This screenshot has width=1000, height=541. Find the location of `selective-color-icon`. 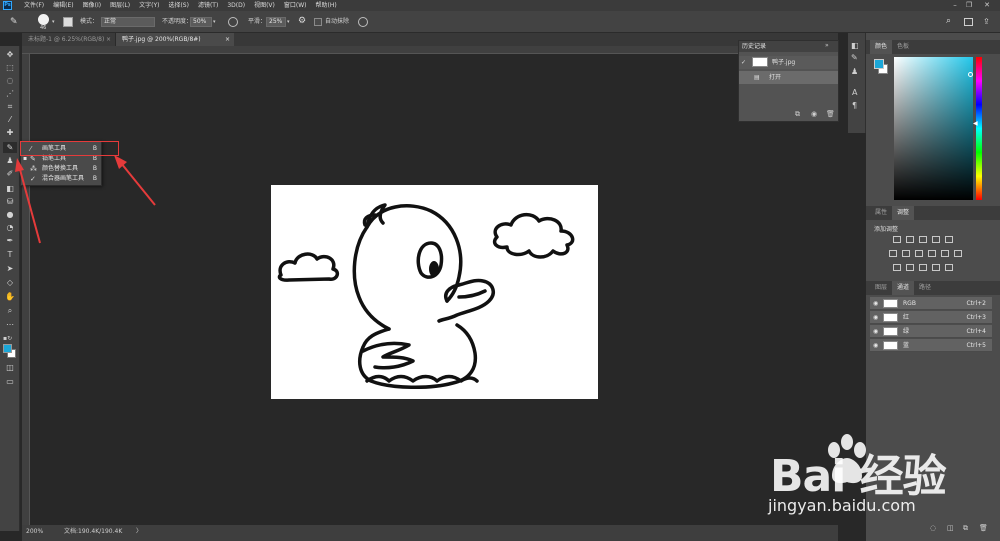

selective-color-icon is located at coordinates (949, 267).